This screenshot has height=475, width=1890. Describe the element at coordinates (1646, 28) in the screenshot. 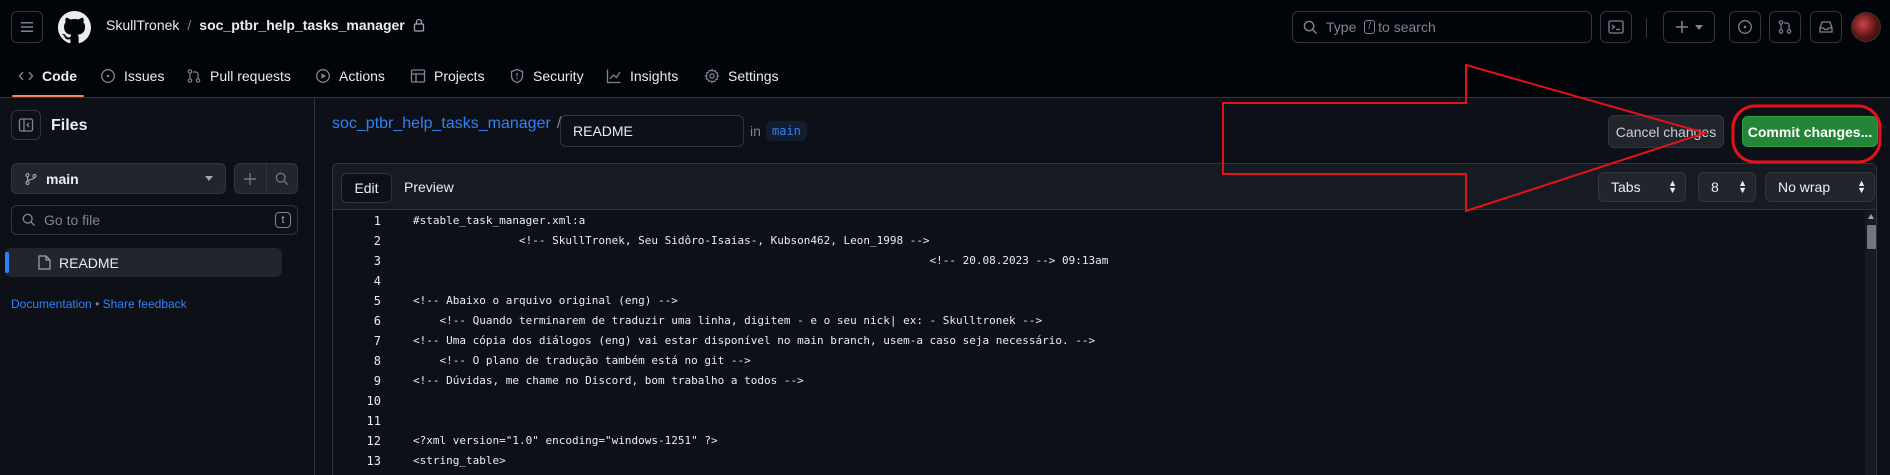

I see `header-divider` at that location.